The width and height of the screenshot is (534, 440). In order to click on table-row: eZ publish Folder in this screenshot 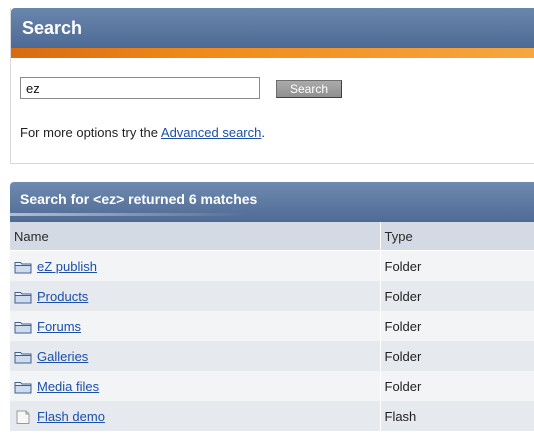, I will do `click(272, 265)`.